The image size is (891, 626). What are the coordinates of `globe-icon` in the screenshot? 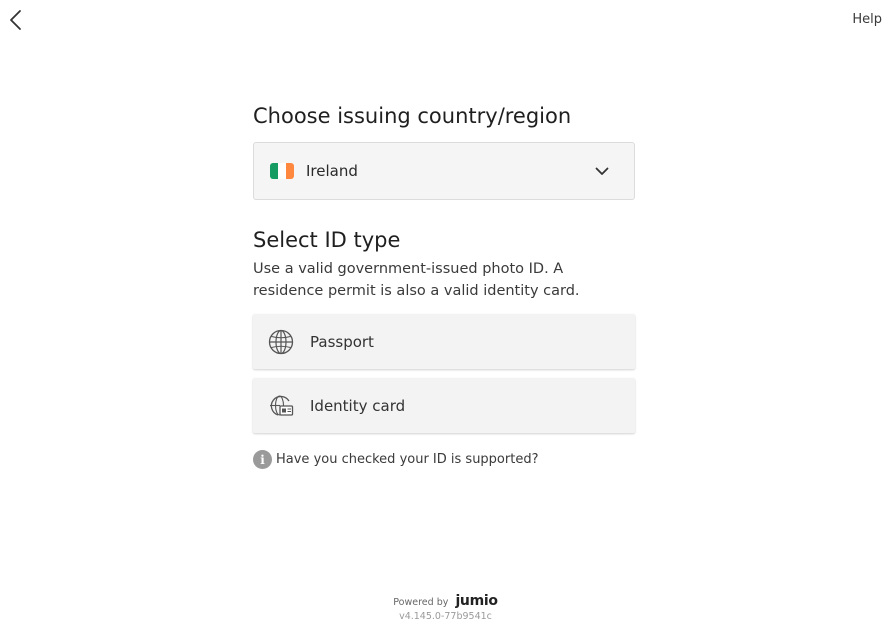 It's located at (281, 342).